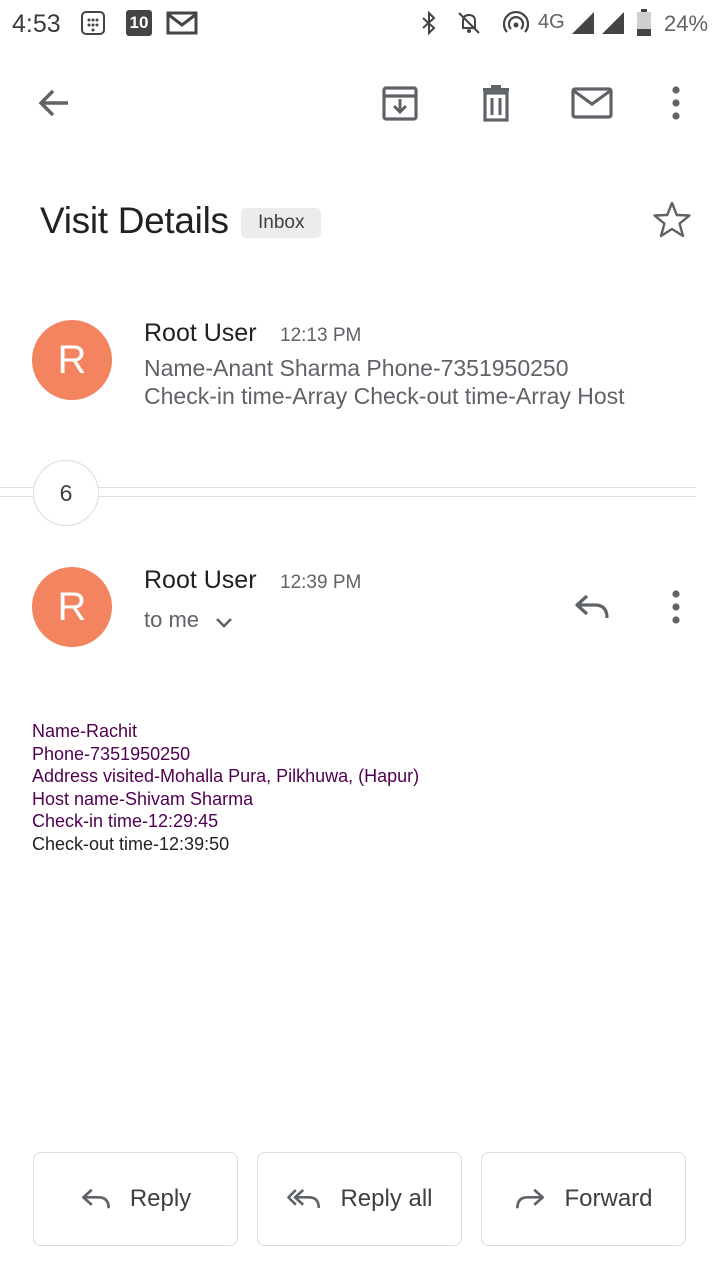  I want to click on star-button, so click(672, 220).